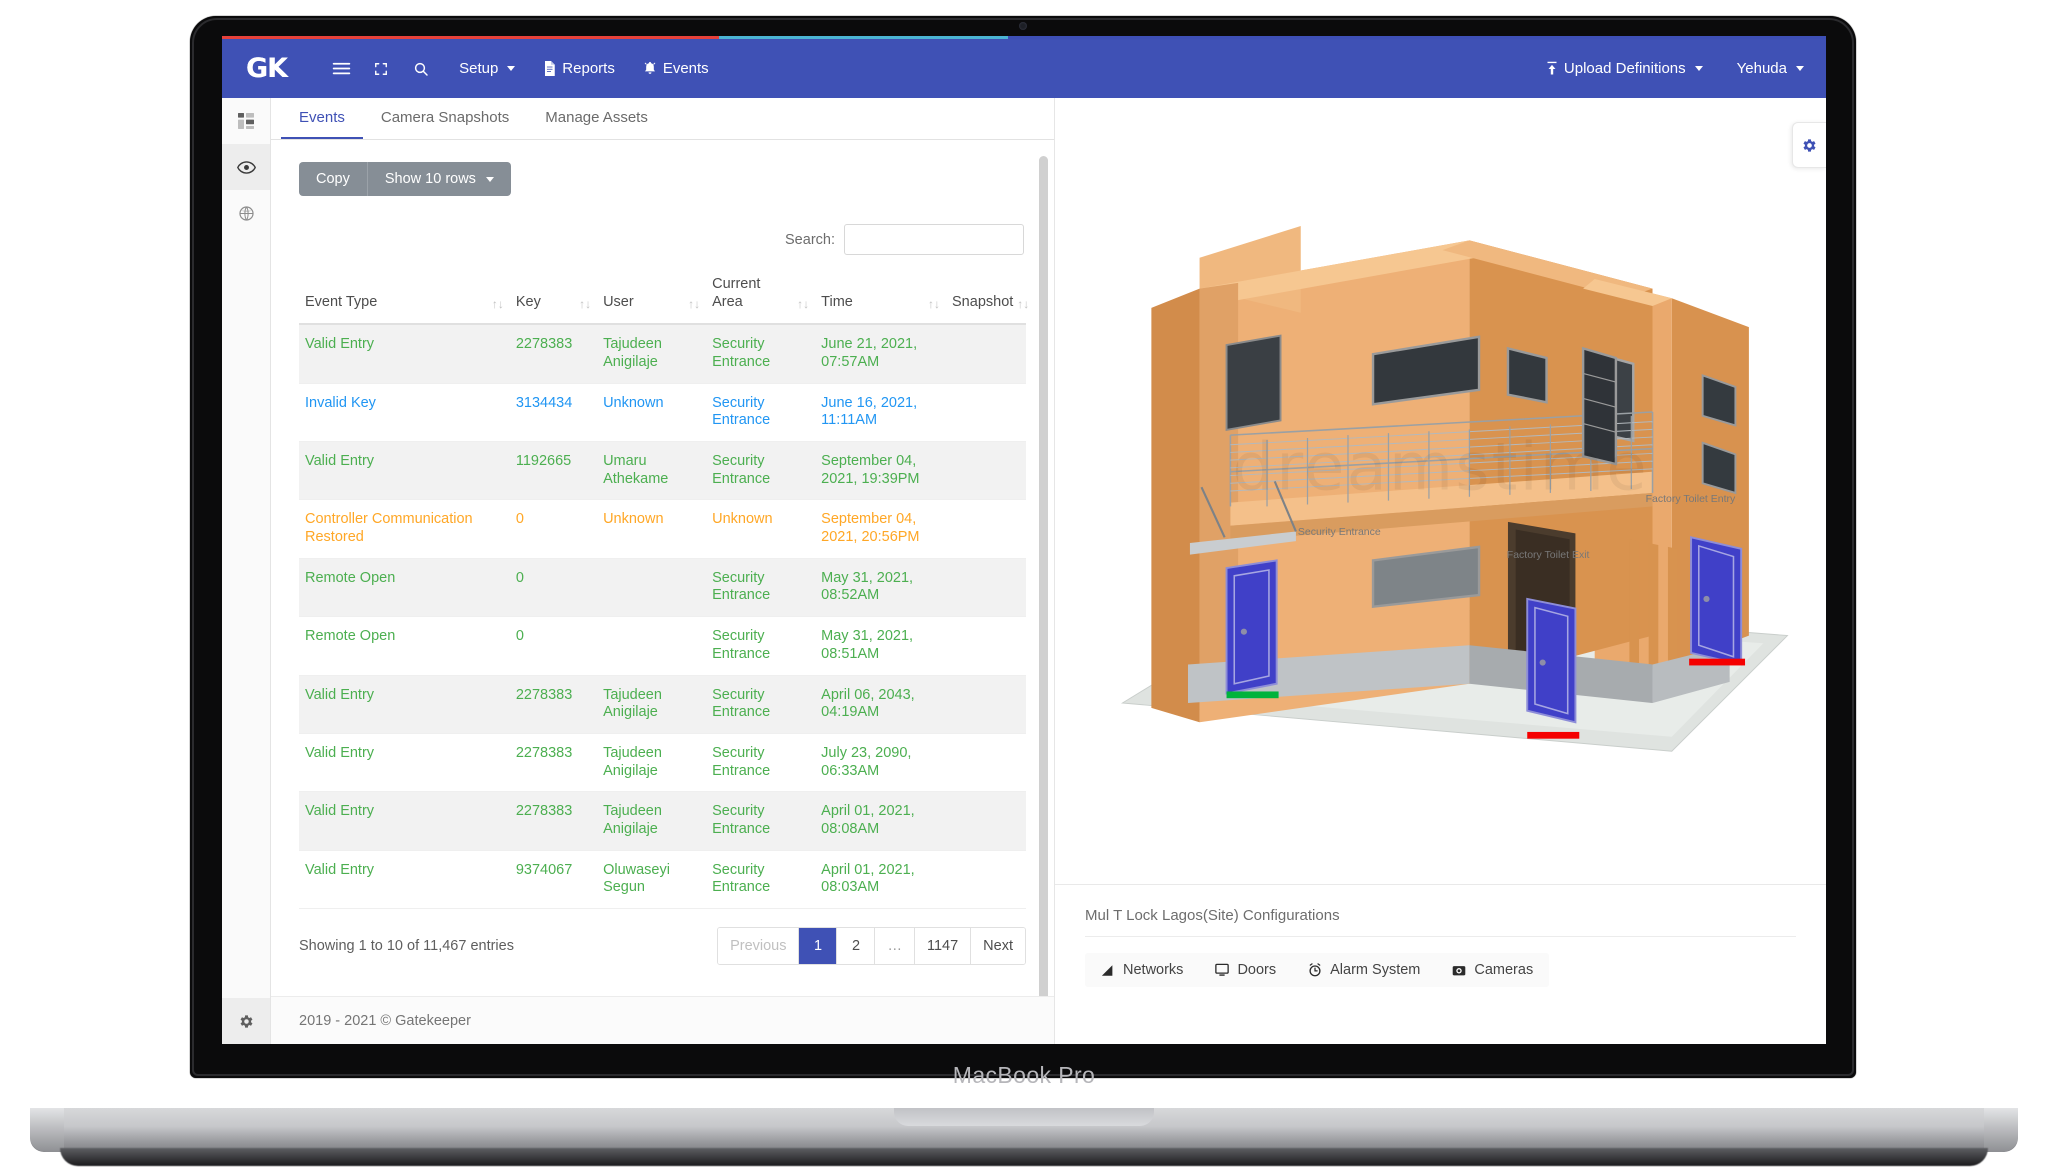 This screenshot has height=1174, width=2048. I want to click on show-rows-dropdown: Show 10 rows, so click(438, 179).